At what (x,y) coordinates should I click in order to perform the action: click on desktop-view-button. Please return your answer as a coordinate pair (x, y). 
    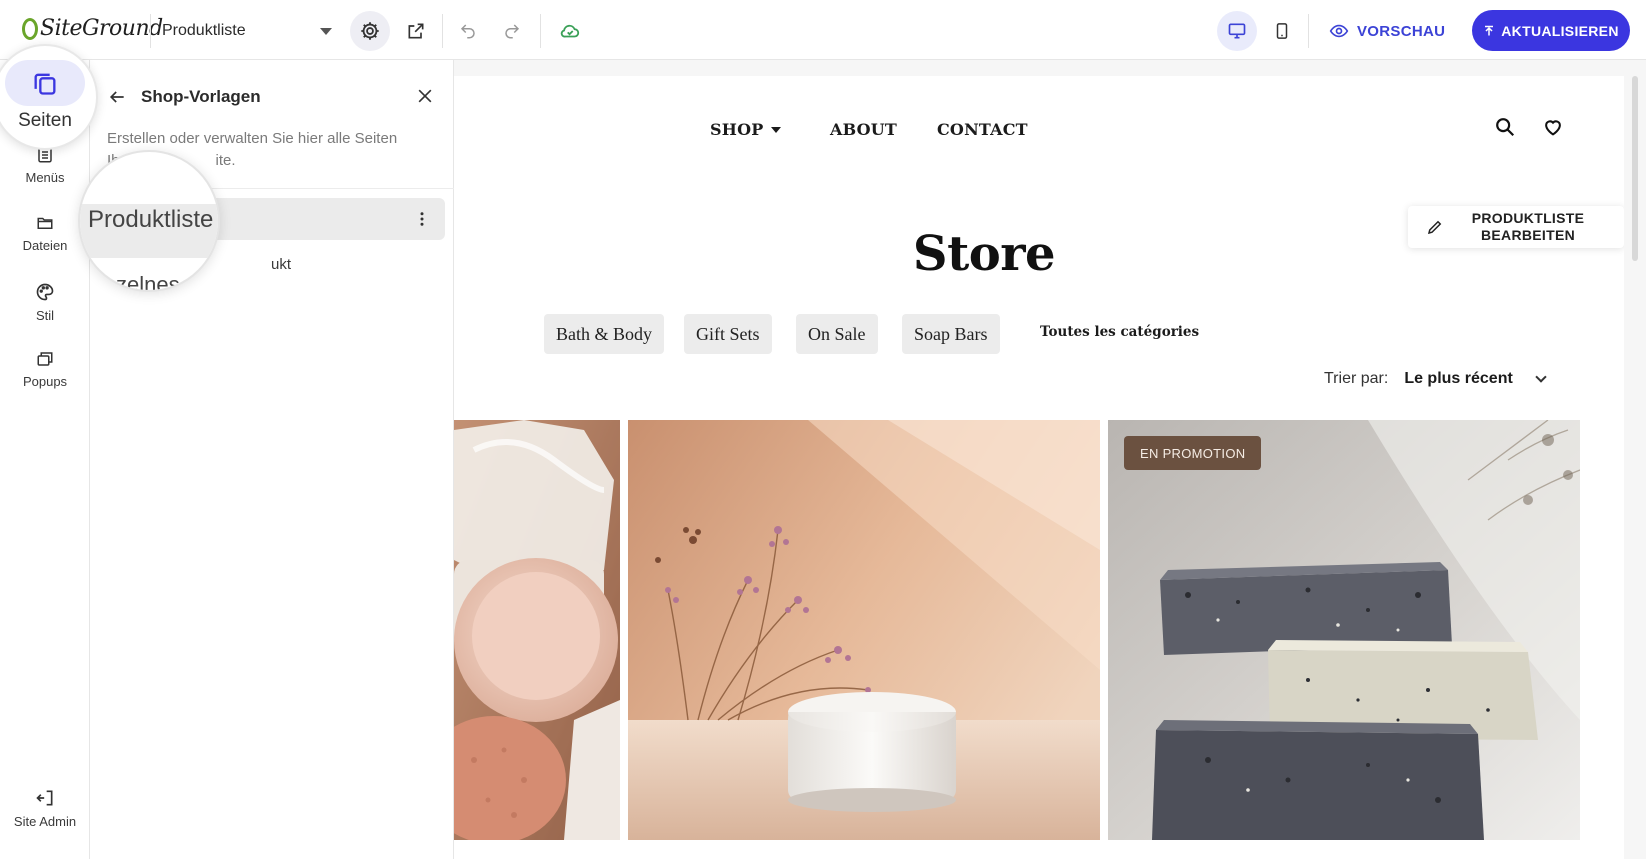
    Looking at the image, I should click on (1237, 31).